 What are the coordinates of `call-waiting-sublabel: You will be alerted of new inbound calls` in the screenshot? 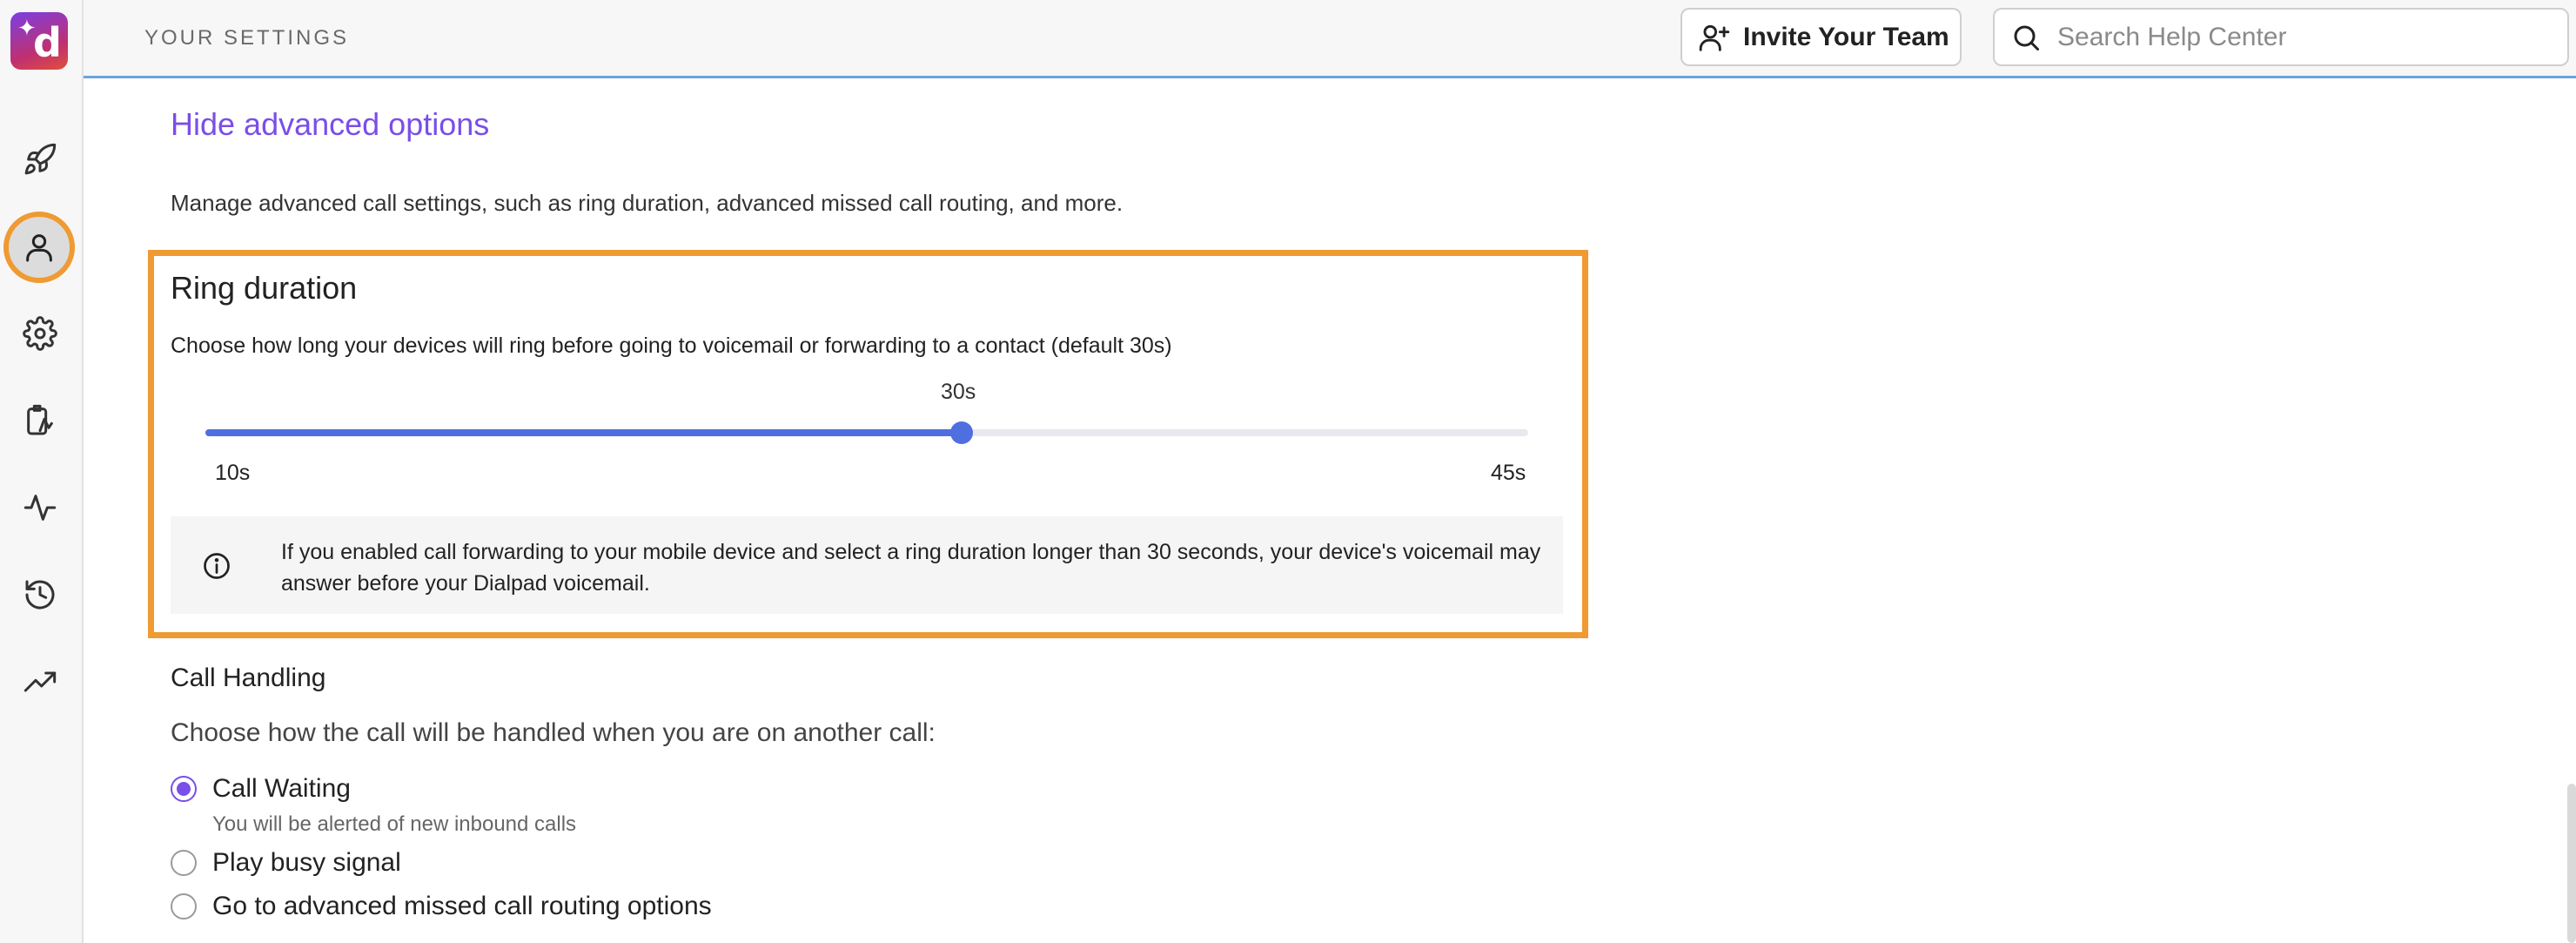 It's located at (394, 824).